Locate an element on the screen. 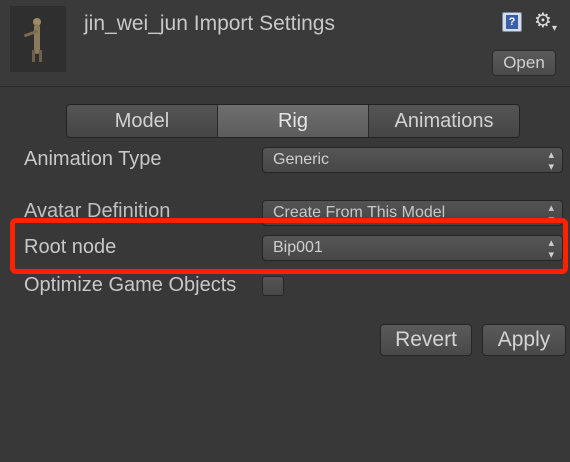 The height and width of the screenshot is (462, 570). animation-type-label: Animation Type is located at coordinates (93, 159).